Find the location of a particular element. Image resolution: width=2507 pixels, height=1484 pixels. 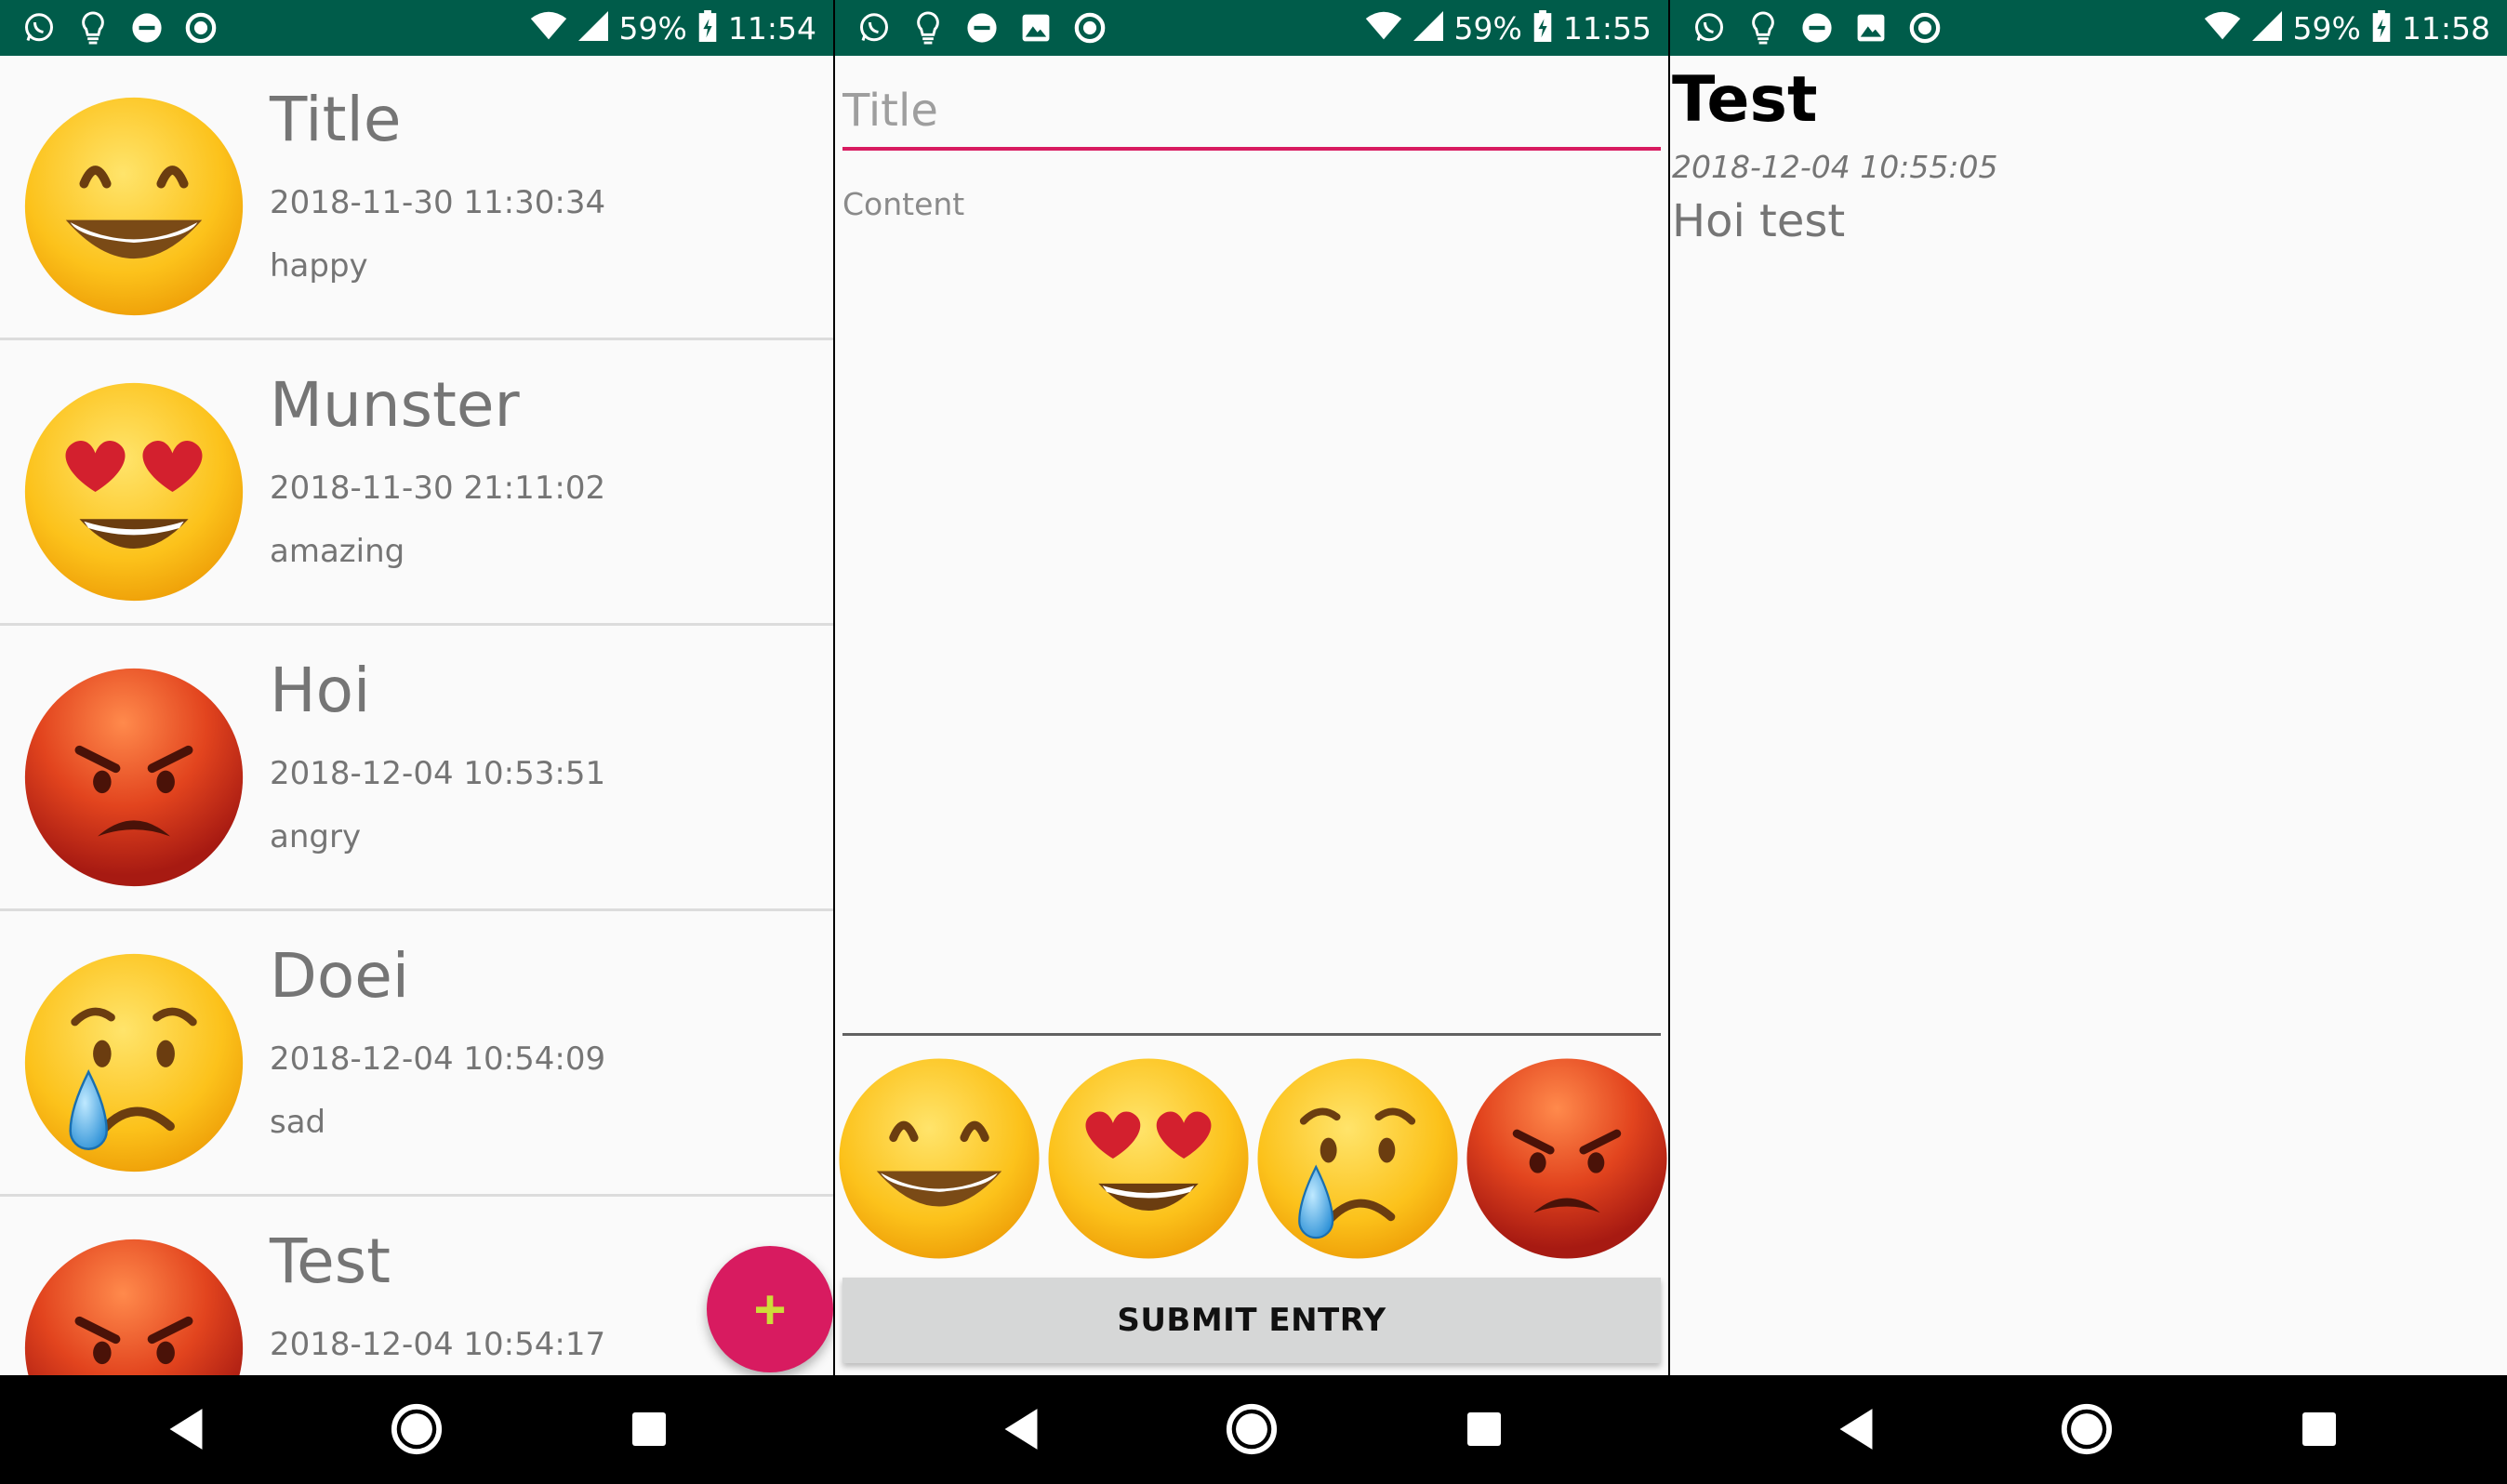

entry-content: Hoi test is located at coordinates (1759, 221).